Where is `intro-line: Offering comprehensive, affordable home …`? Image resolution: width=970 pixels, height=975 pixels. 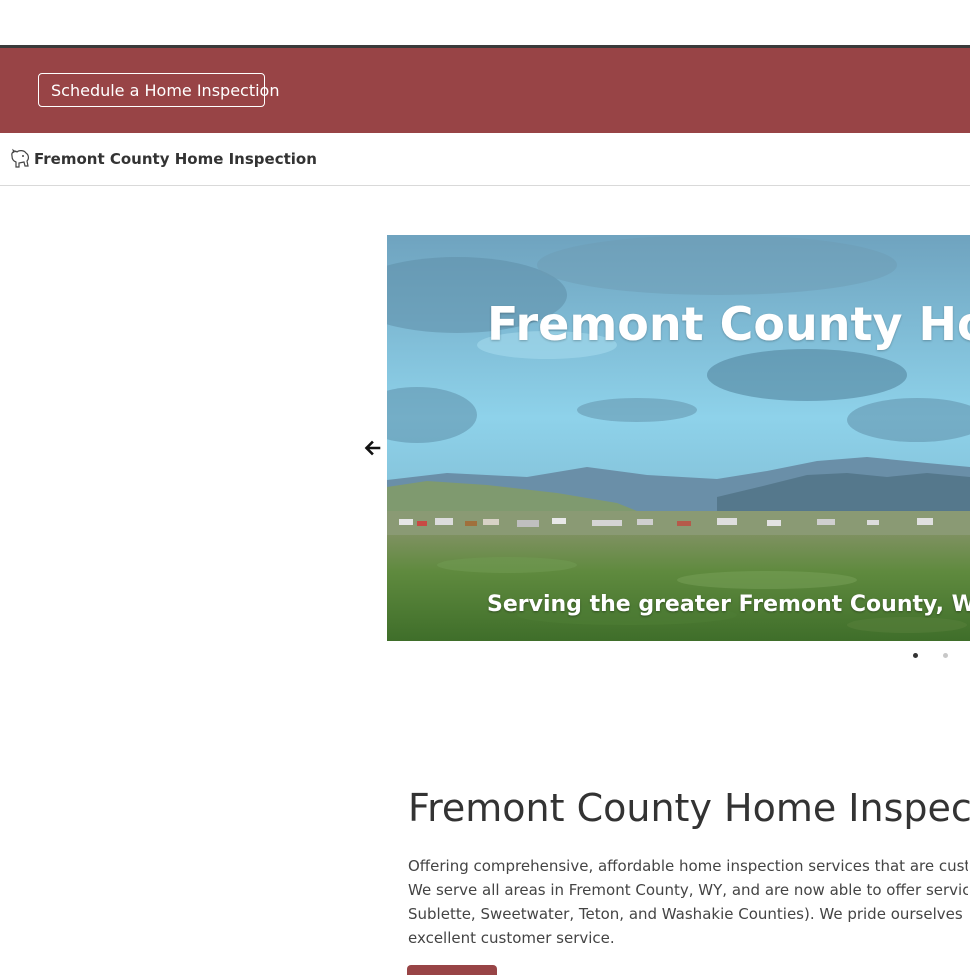 intro-line: Offering comprehensive, affordable home … is located at coordinates (688, 866).